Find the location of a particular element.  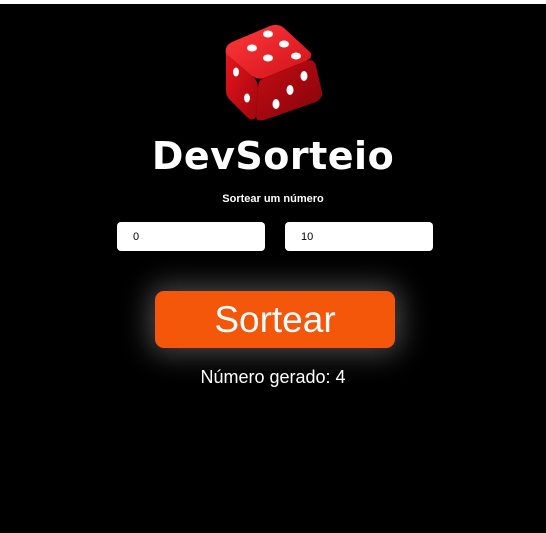

draw-button: Sortear is located at coordinates (275, 319).